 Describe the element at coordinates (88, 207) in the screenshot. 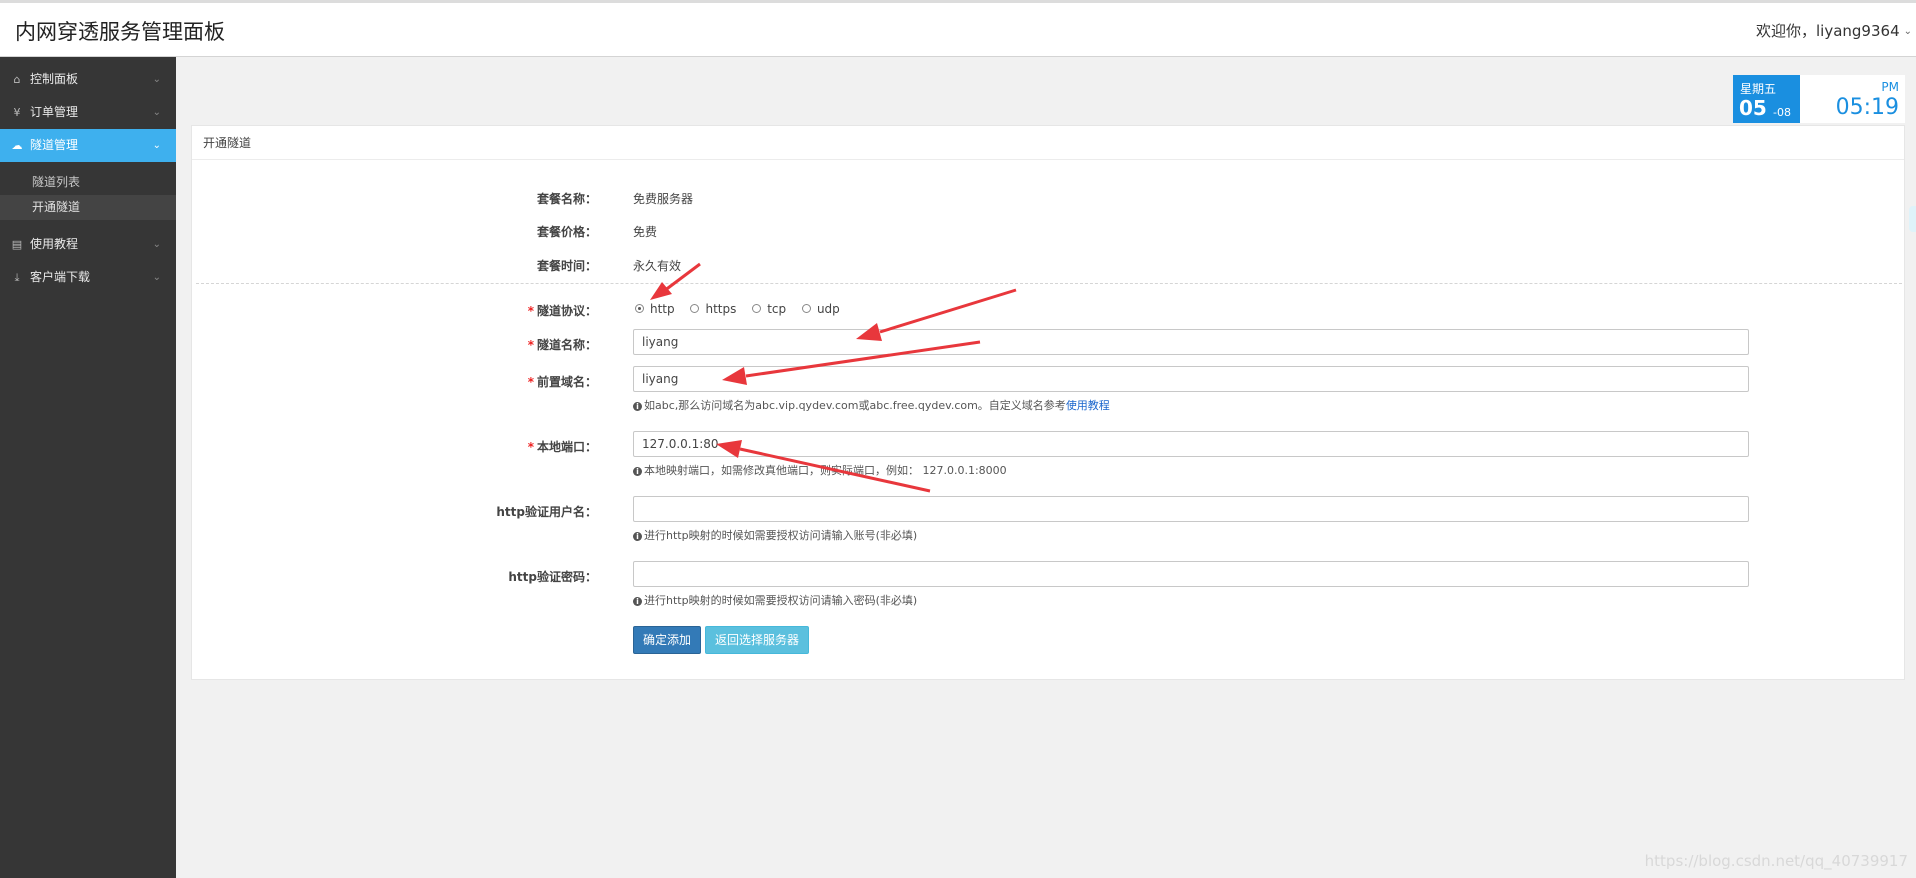

I see `sidebar-subitem-open-tunnel: 开通隧道` at that location.